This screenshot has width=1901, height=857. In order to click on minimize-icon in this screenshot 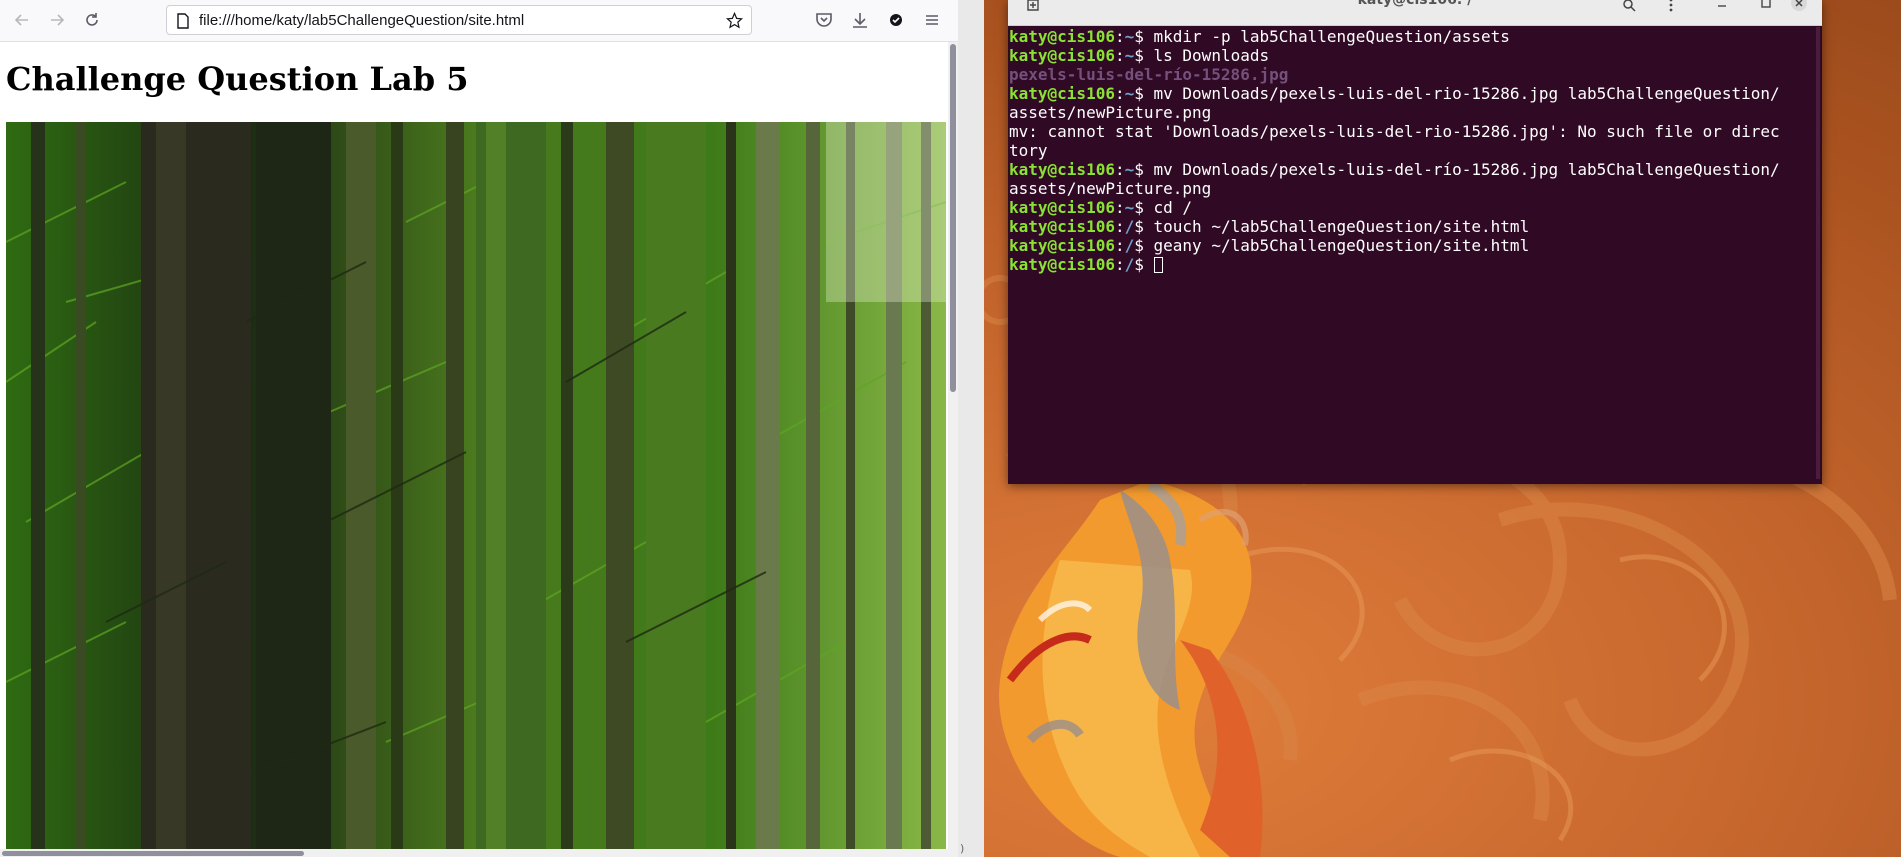, I will do `click(1722, 6)`.